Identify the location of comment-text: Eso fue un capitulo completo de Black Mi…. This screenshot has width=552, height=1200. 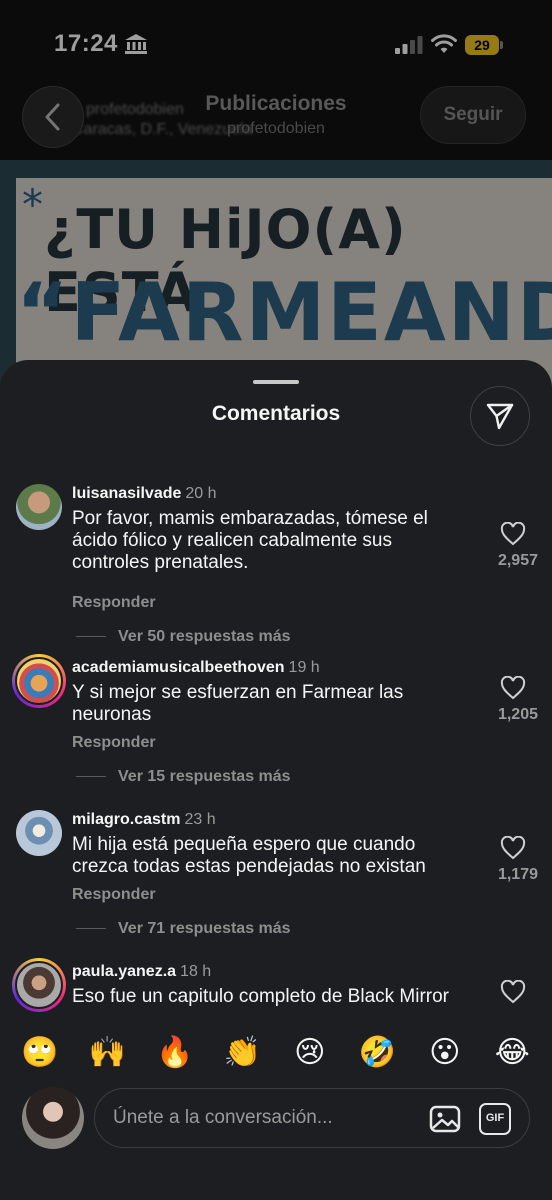
(261, 996).